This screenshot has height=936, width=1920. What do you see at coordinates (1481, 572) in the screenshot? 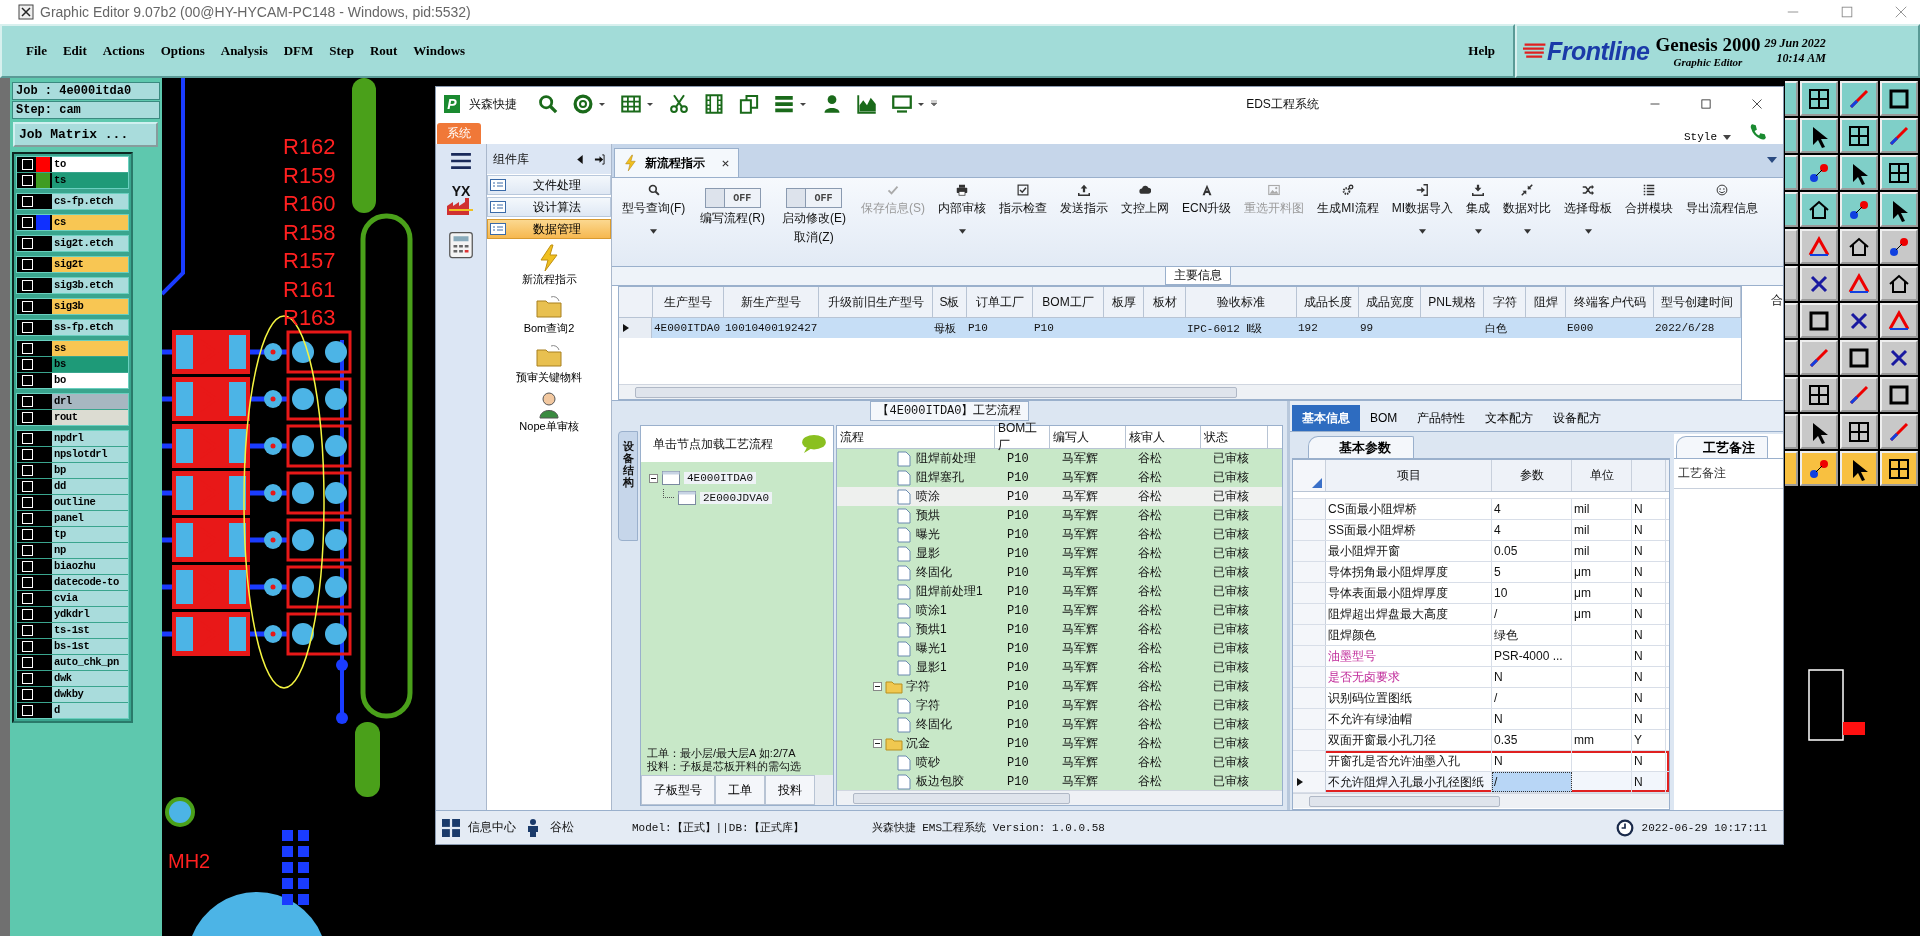
I see `table-row: 导体拐角最小阻焊厚度 5 μm N` at bounding box center [1481, 572].